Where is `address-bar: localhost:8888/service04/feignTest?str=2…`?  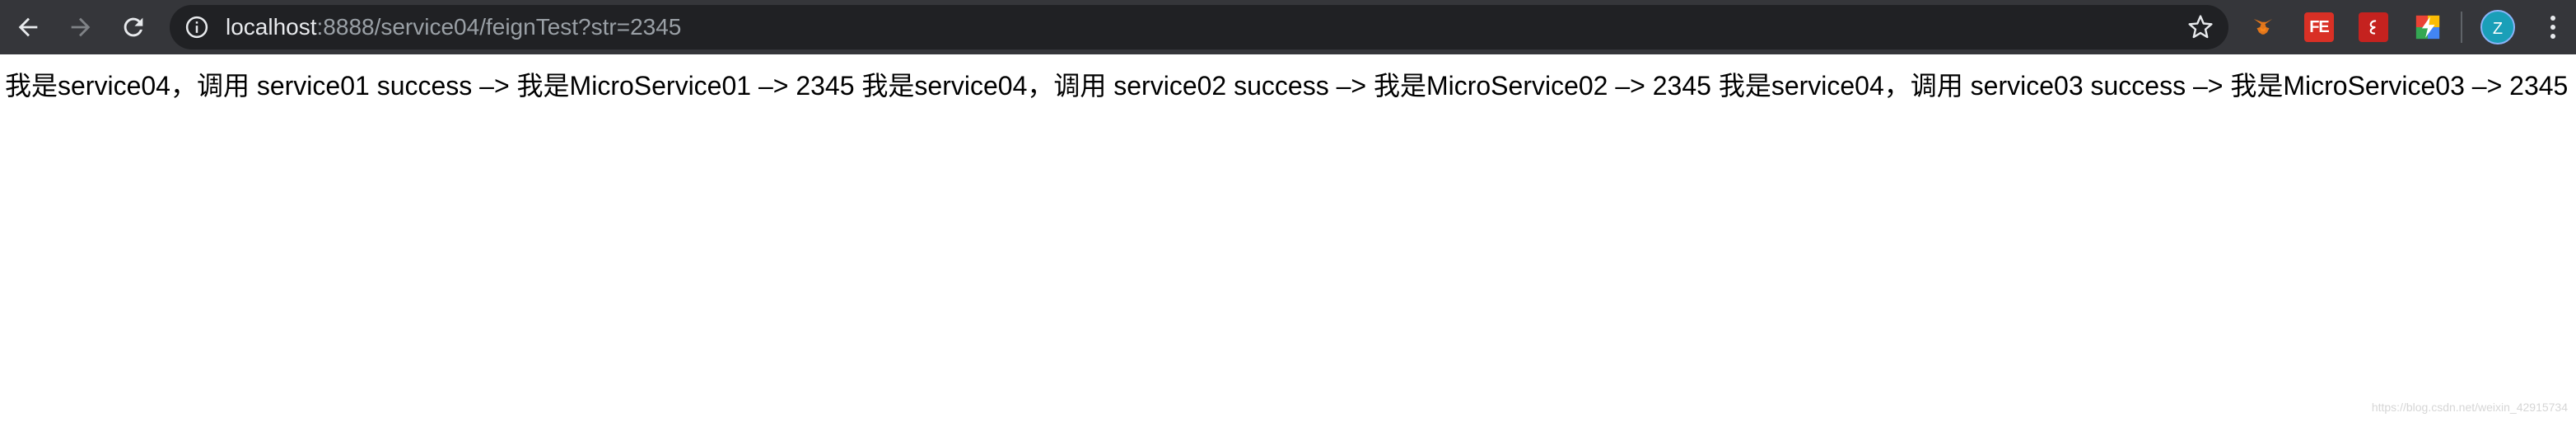 address-bar: localhost:8888/service04/feignTest?str=2… is located at coordinates (1199, 27).